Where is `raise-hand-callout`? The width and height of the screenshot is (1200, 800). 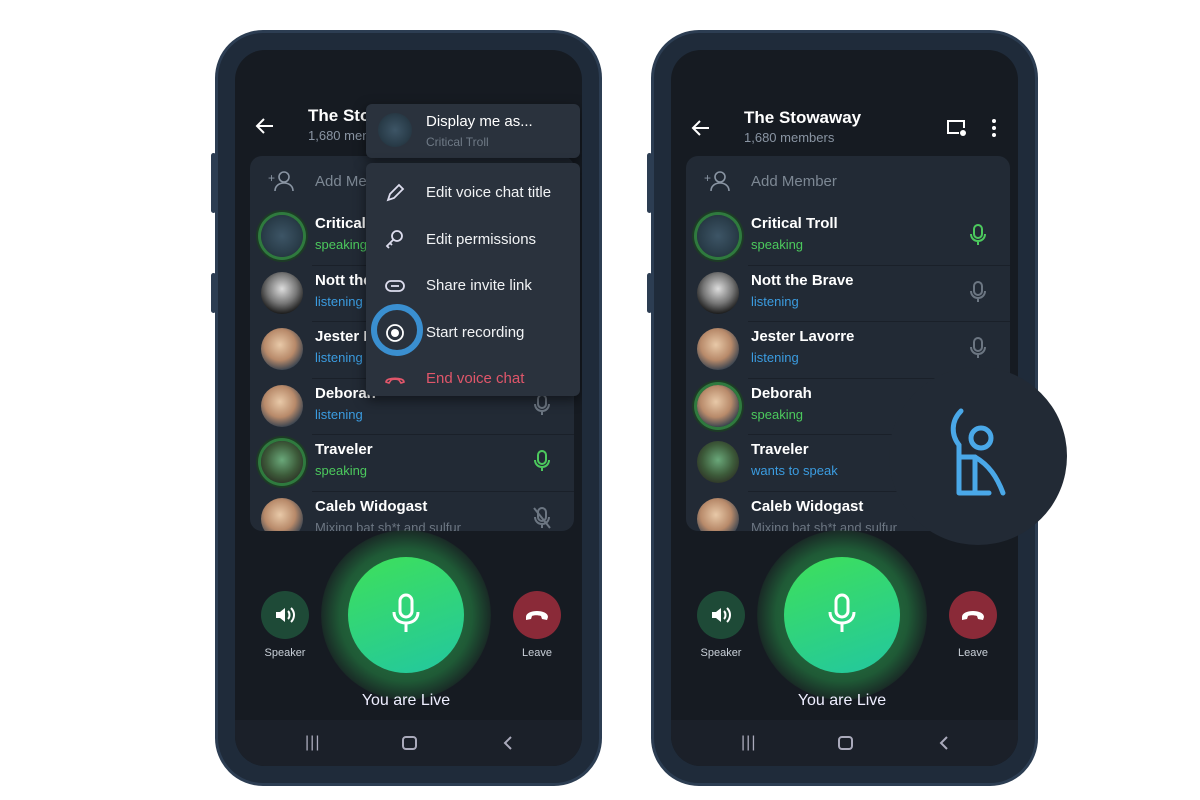
raise-hand-callout is located at coordinates (978, 456).